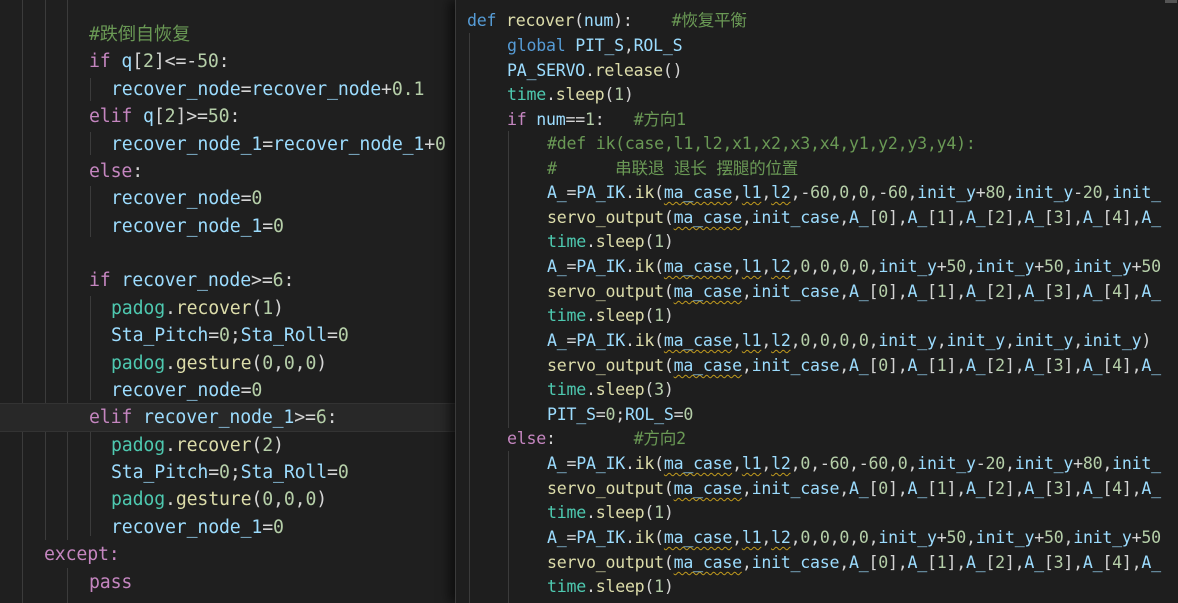 The height and width of the screenshot is (603, 1178). What do you see at coordinates (595, 70) in the screenshot?
I see `code-line: PA_SERVO.release()` at bounding box center [595, 70].